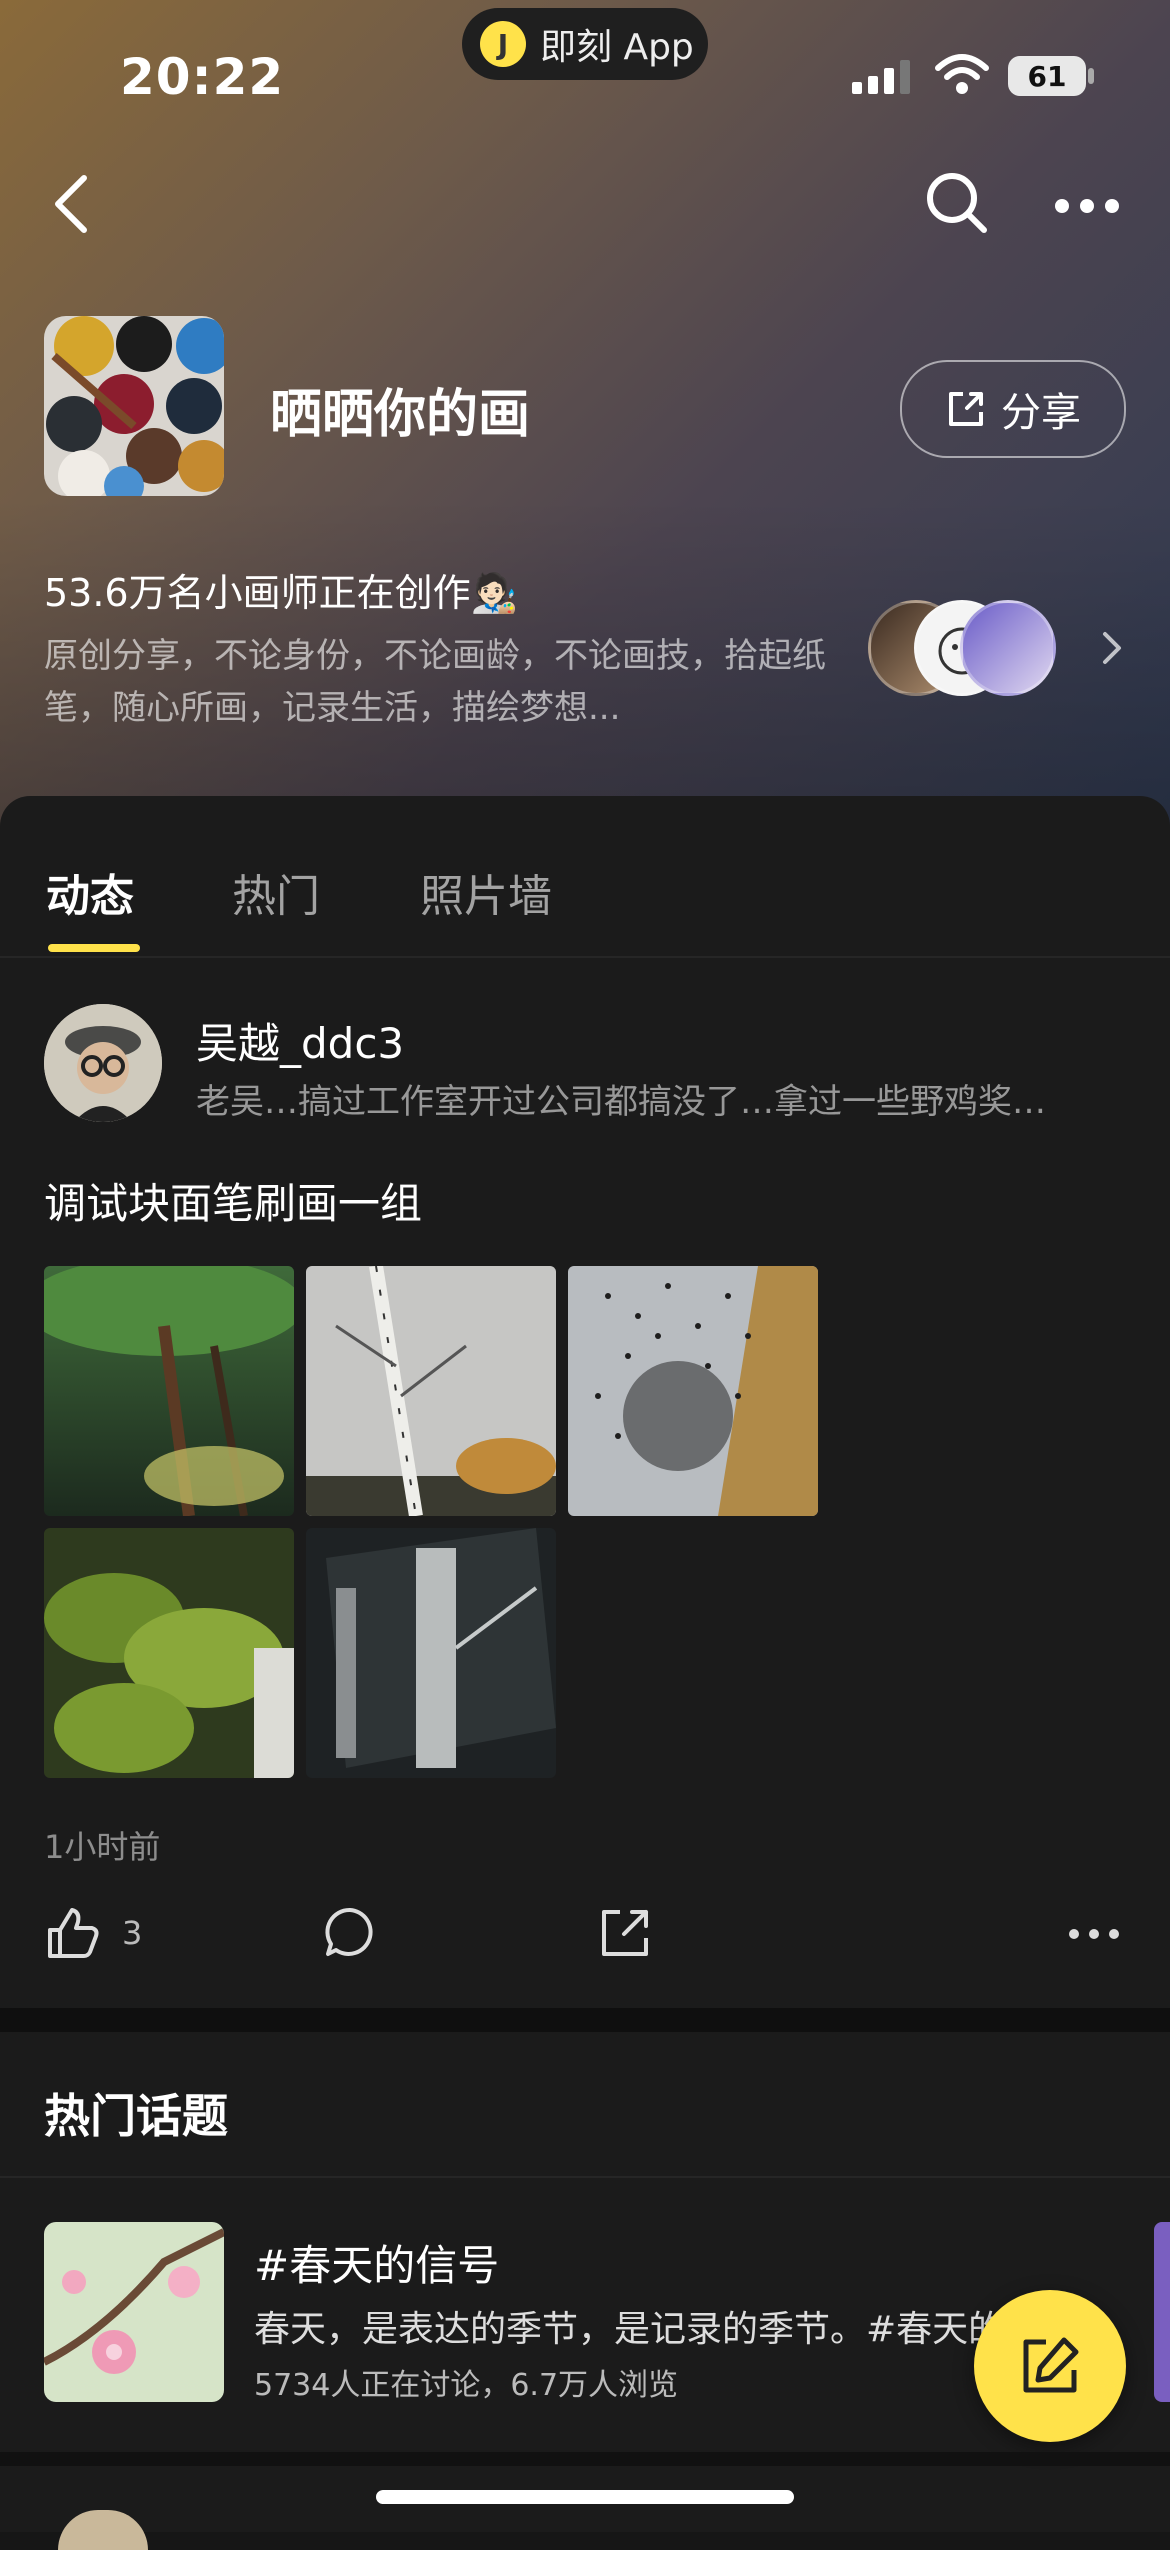 This screenshot has height=2550, width=1170. What do you see at coordinates (486, 892) in the screenshot?
I see `tab-photo-wall: 照片墙` at bounding box center [486, 892].